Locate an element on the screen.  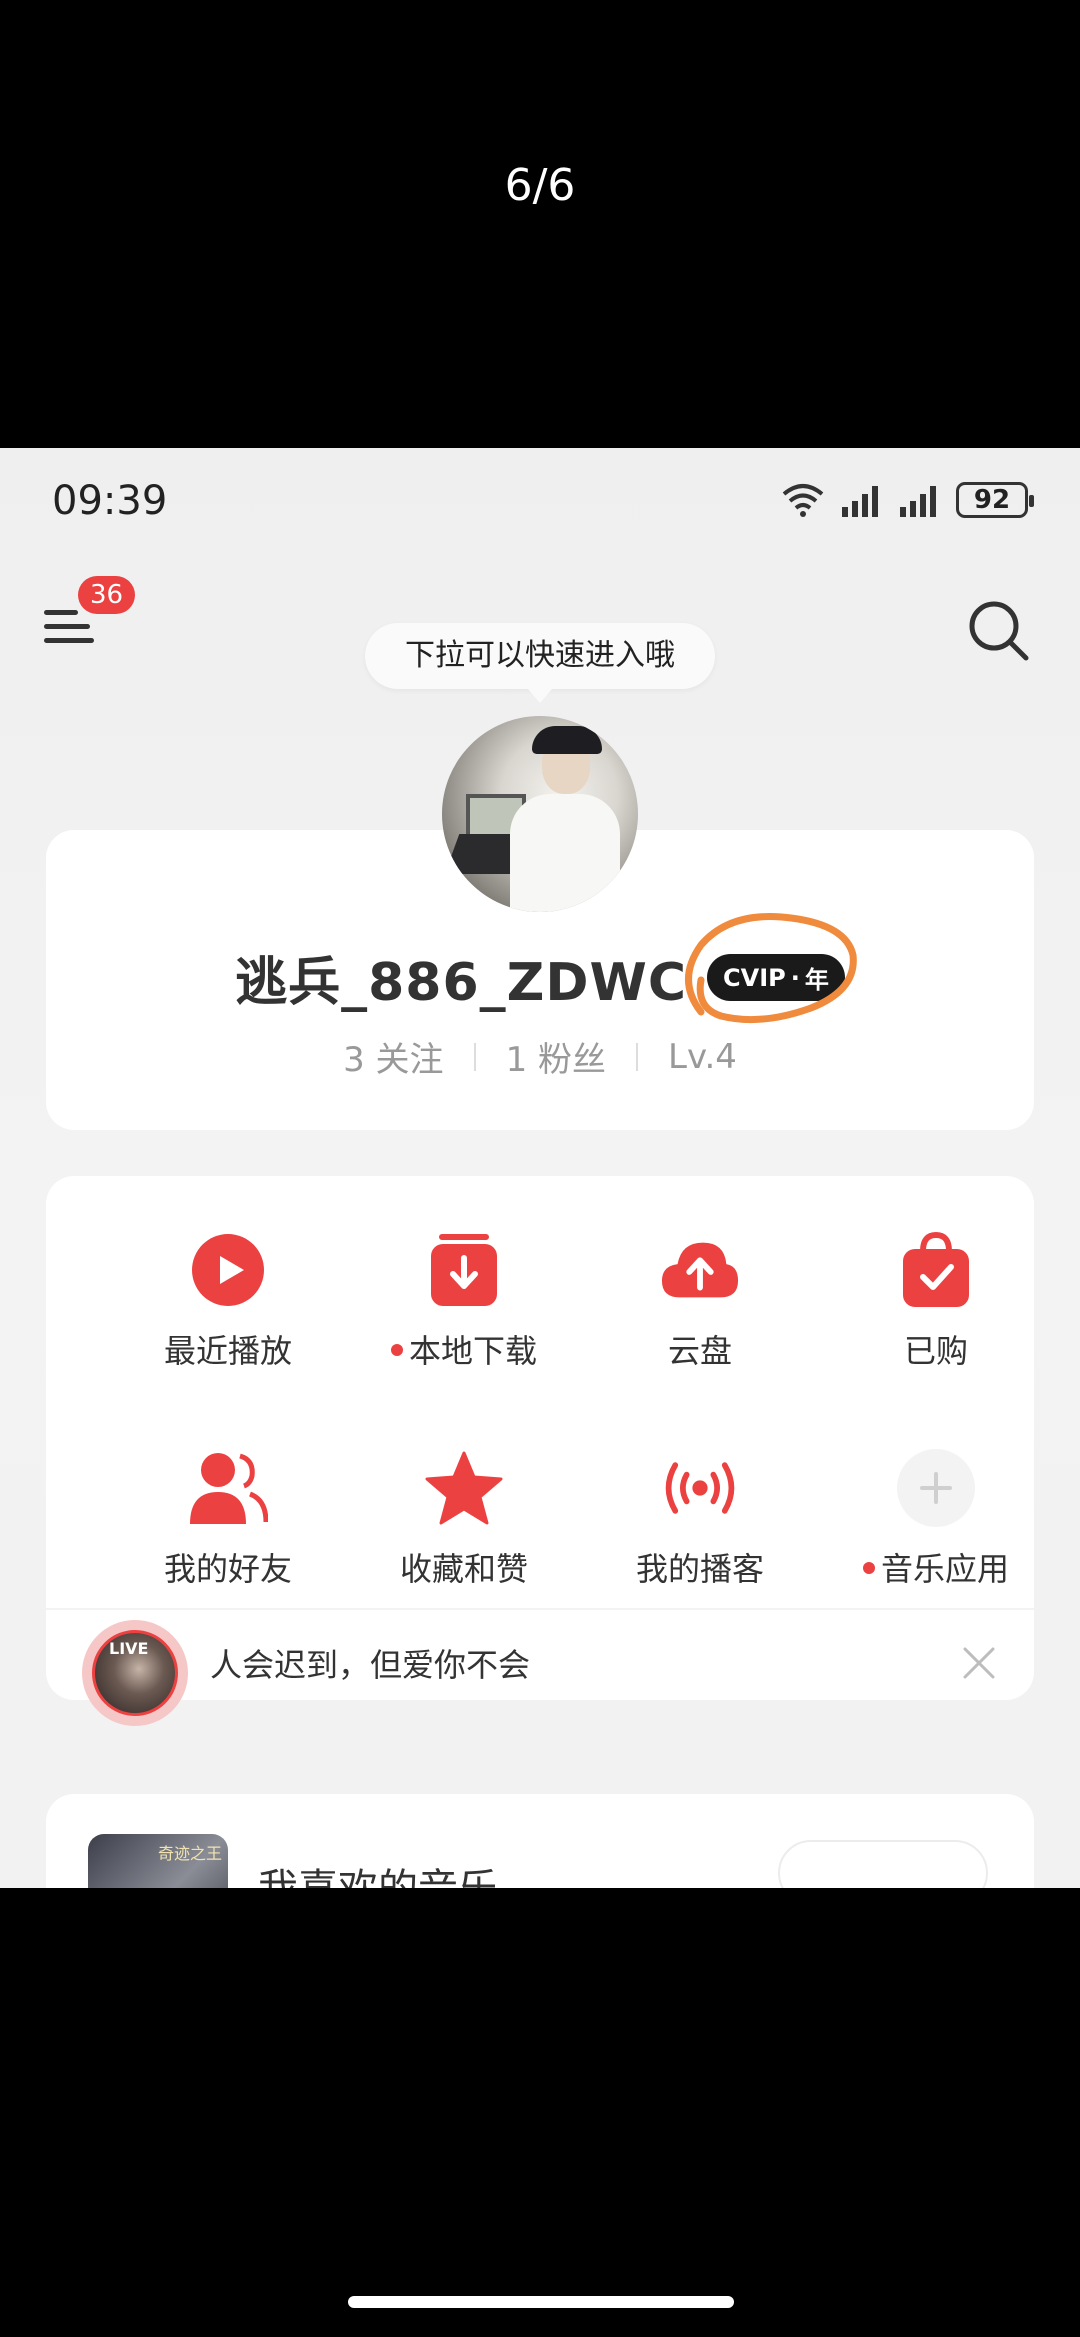
friends-icon is located at coordinates (228, 1488).